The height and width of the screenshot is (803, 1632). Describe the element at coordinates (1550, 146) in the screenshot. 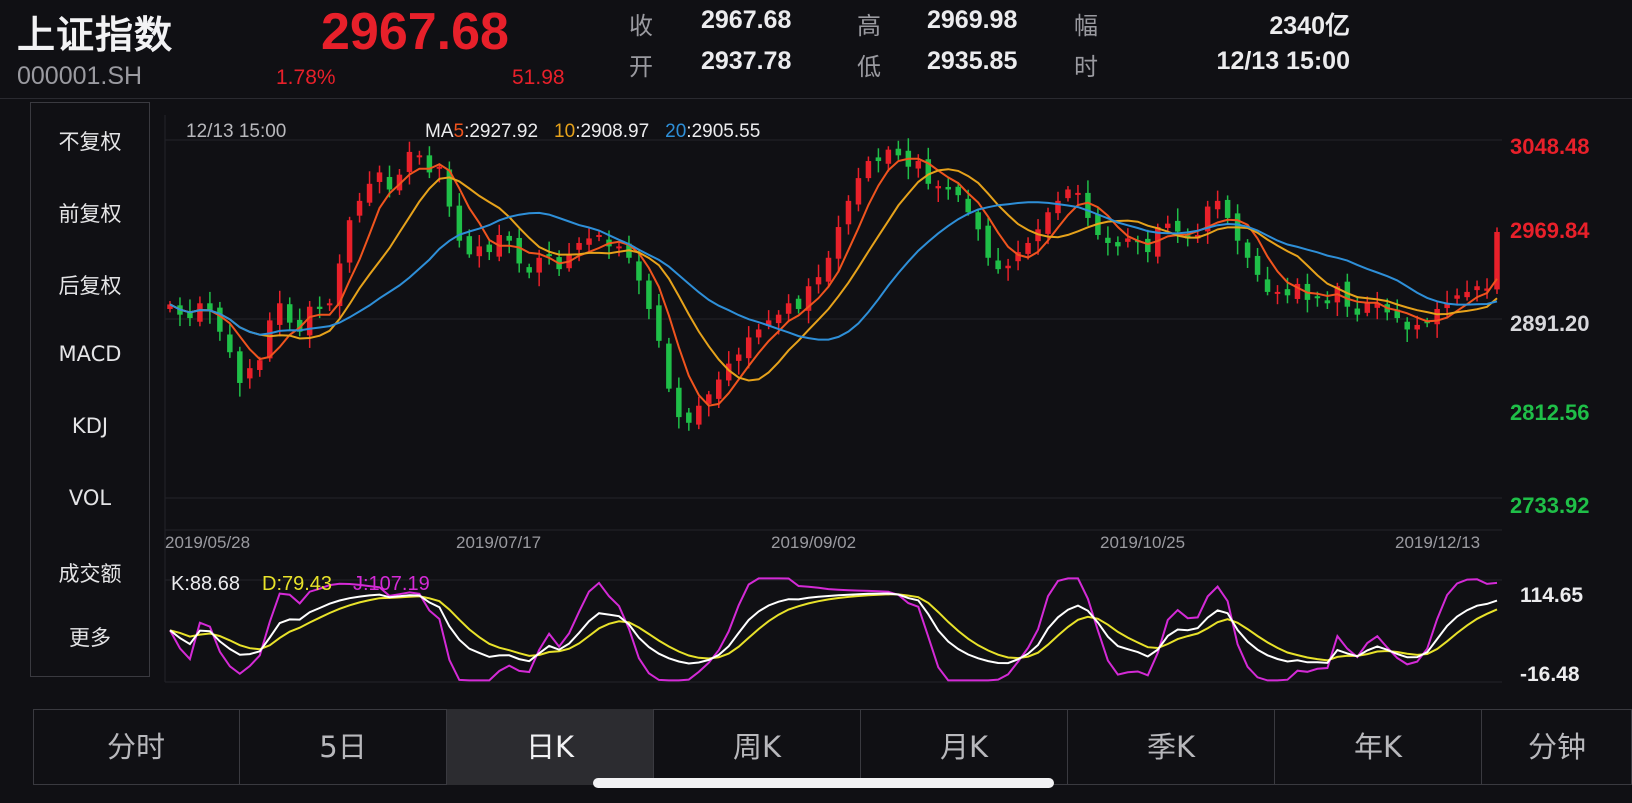

I see `price-tick-1: 3048.48` at that location.